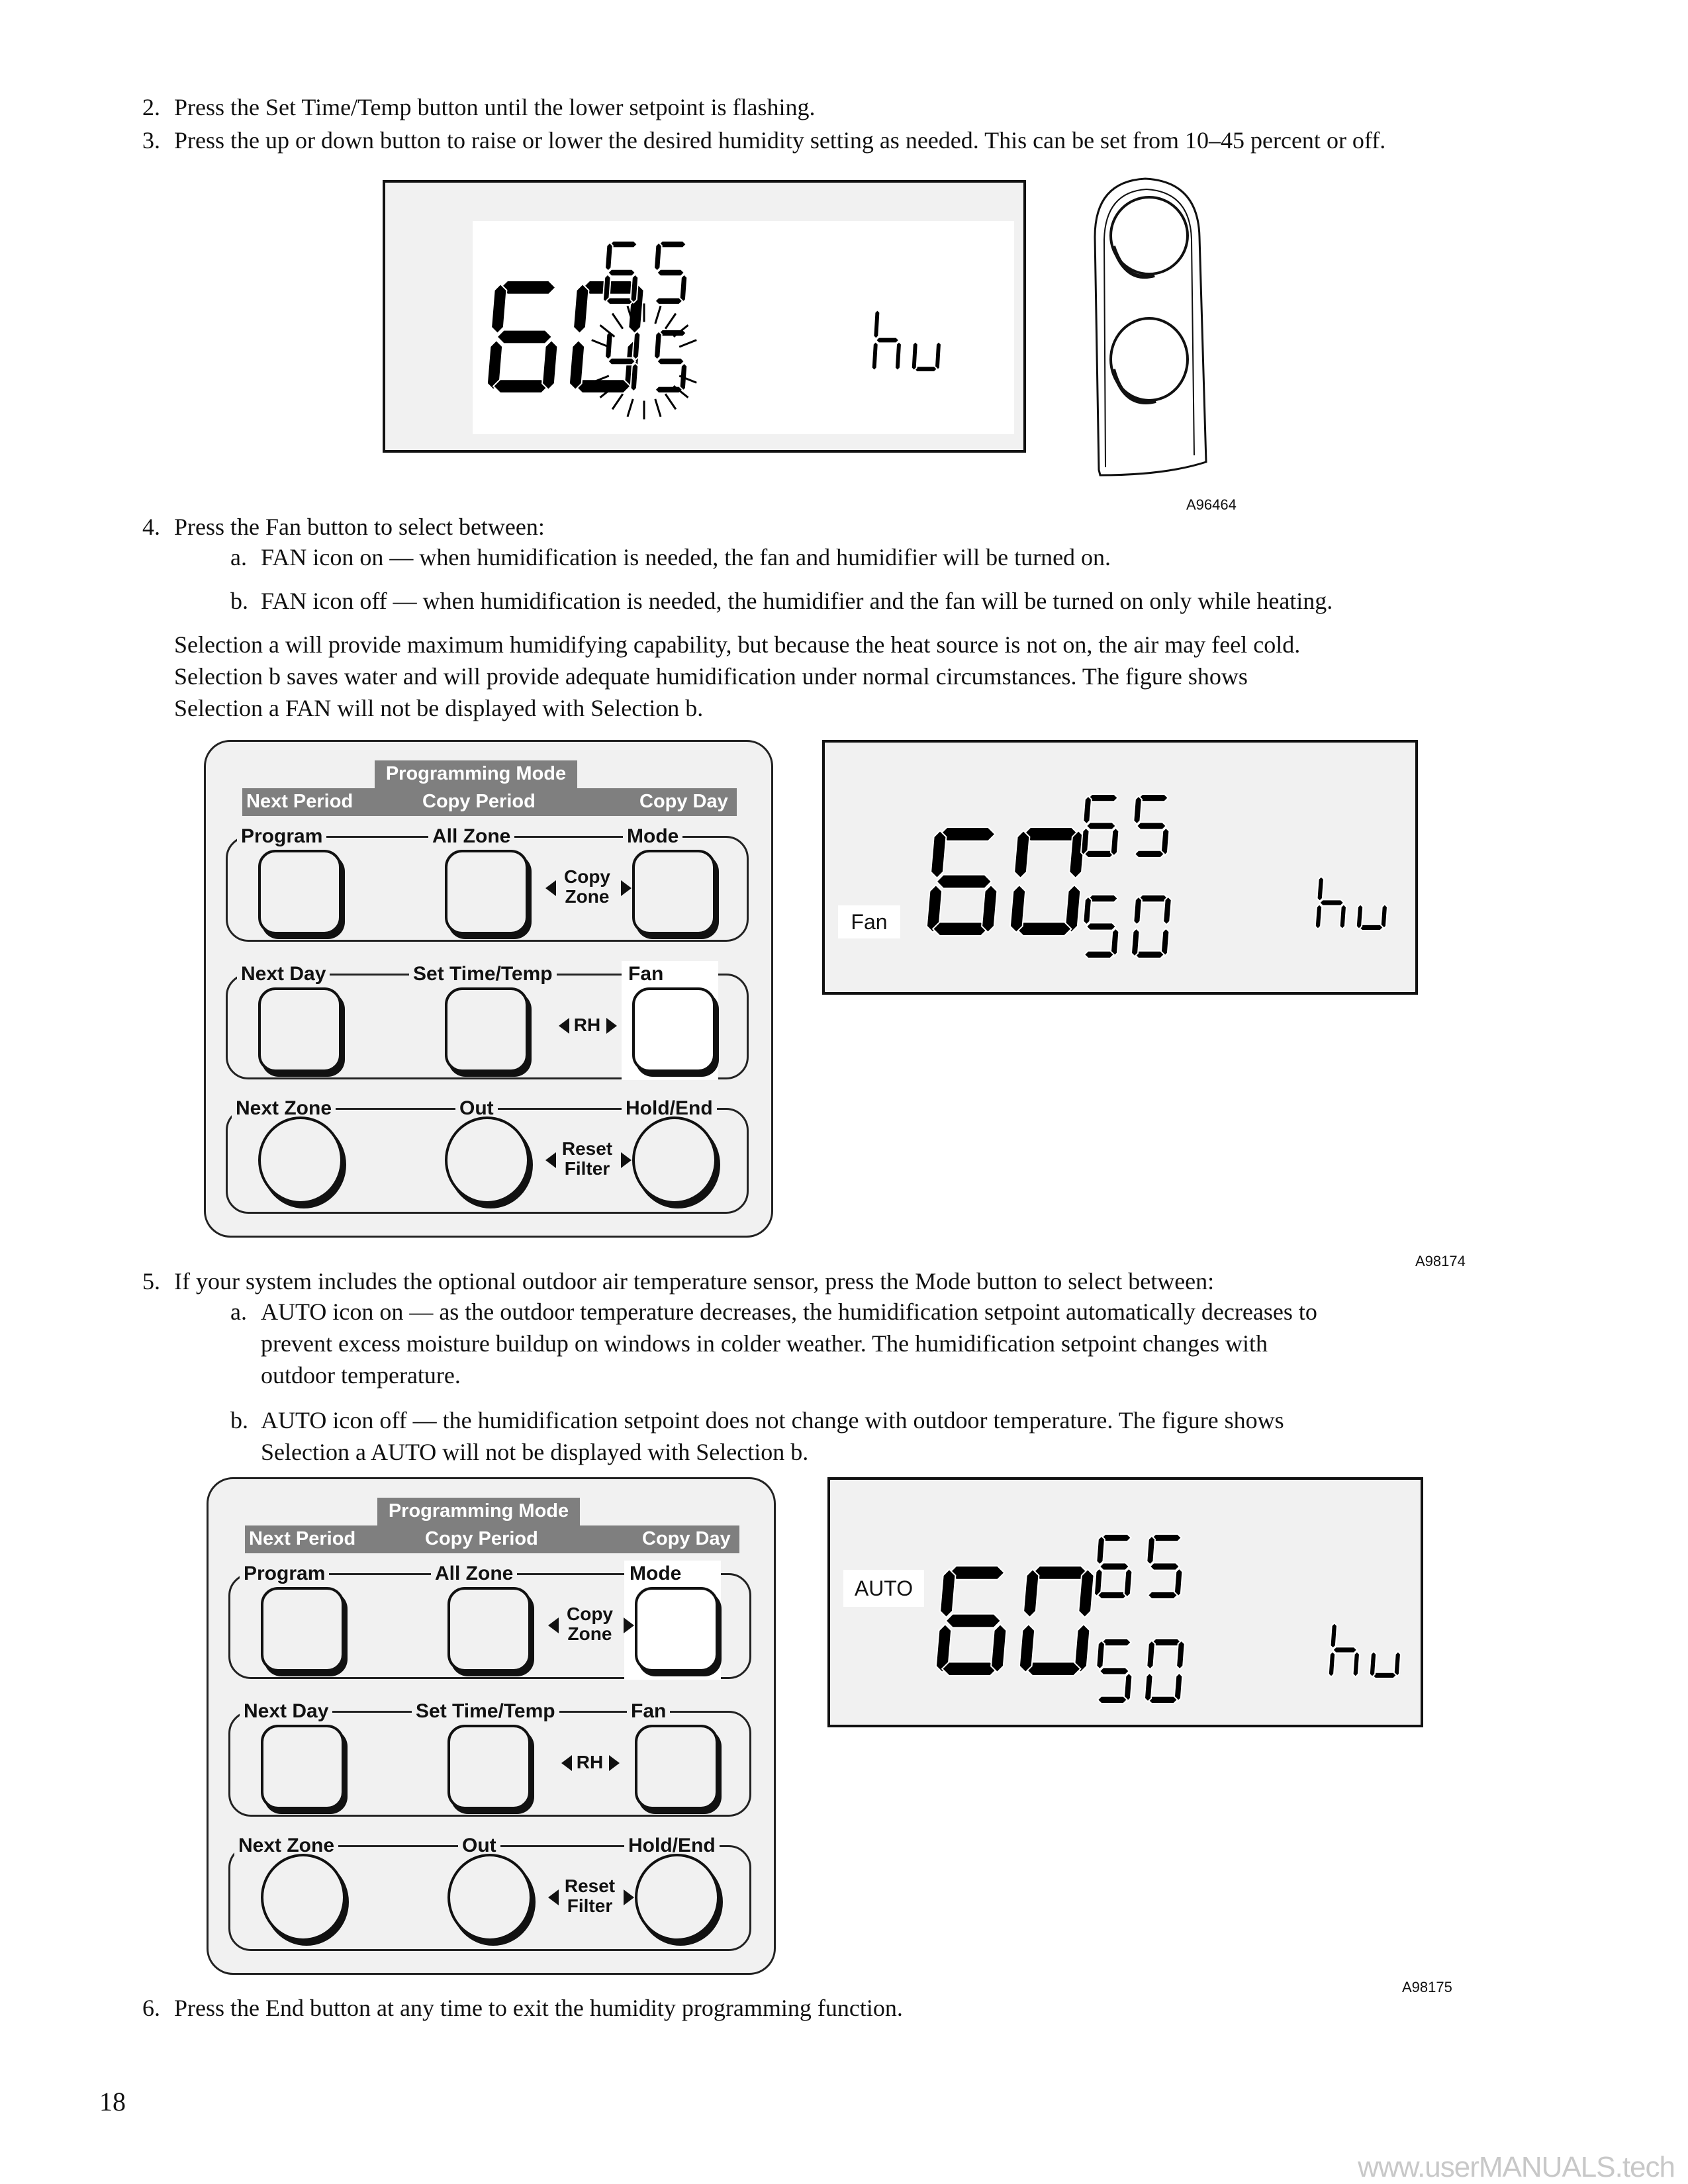  What do you see at coordinates (151, 527) in the screenshot?
I see `step-number: 4.` at bounding box center [151, 527].